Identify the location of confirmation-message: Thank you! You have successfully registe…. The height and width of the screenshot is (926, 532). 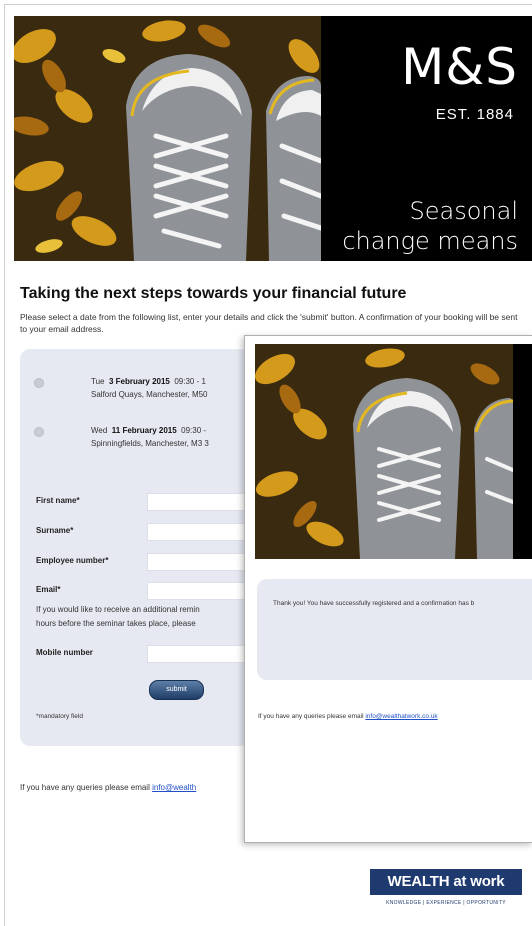
(374, 603).